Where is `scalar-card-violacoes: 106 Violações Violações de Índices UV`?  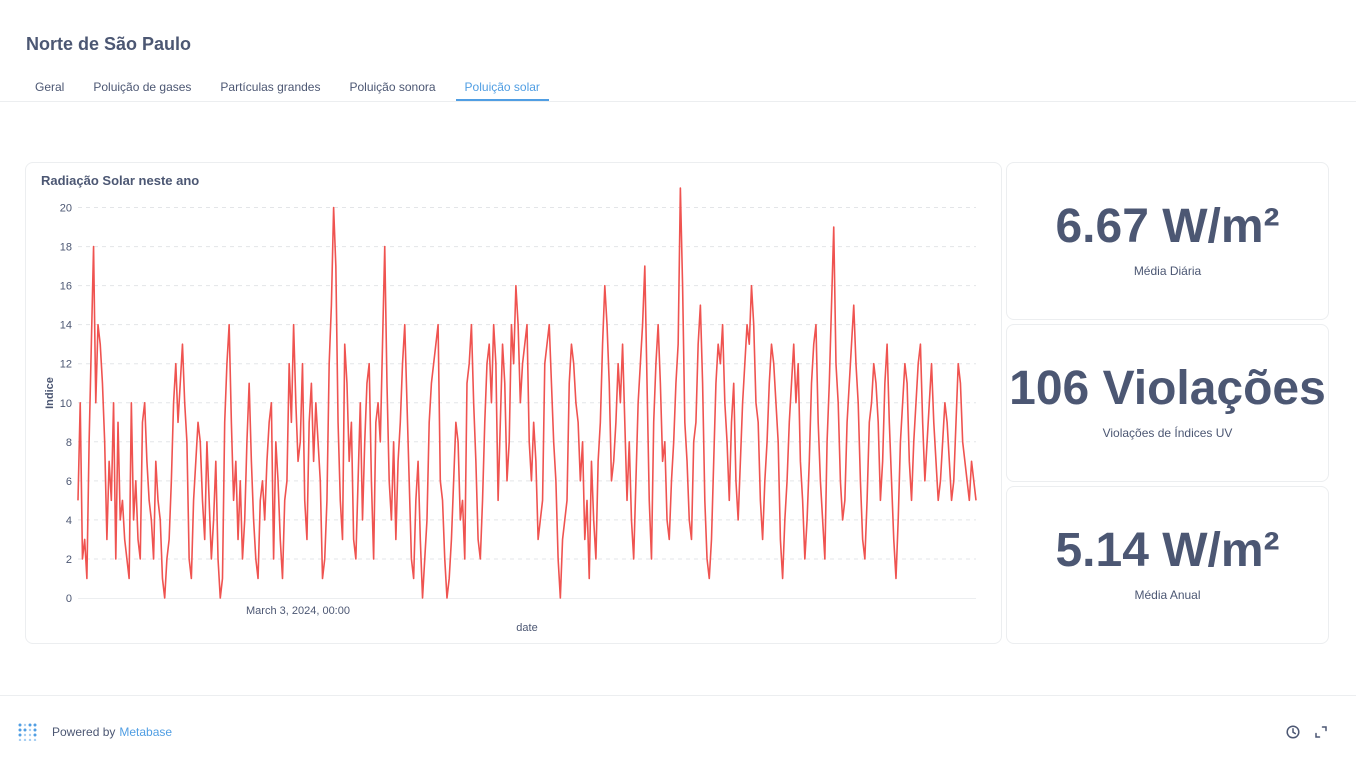
scalar-card-violacoes: 106 Violações Violações de Índices UV is located at coordinates (1167, 403).